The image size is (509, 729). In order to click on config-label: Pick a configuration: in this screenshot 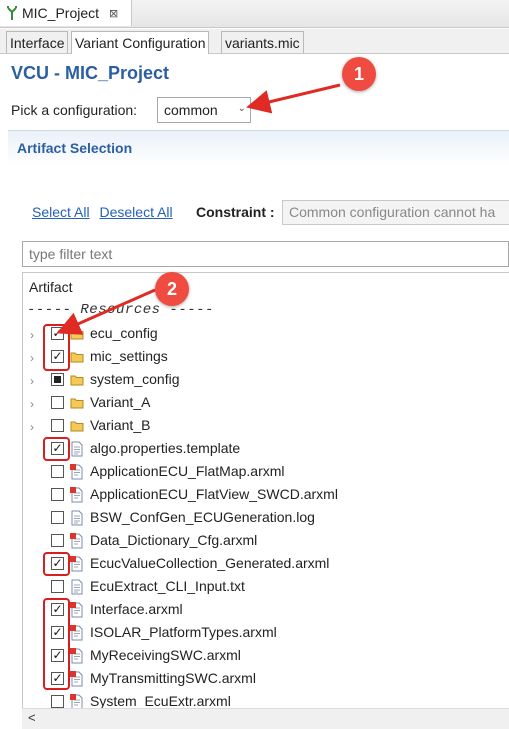, I will do `click(74, 110)`.